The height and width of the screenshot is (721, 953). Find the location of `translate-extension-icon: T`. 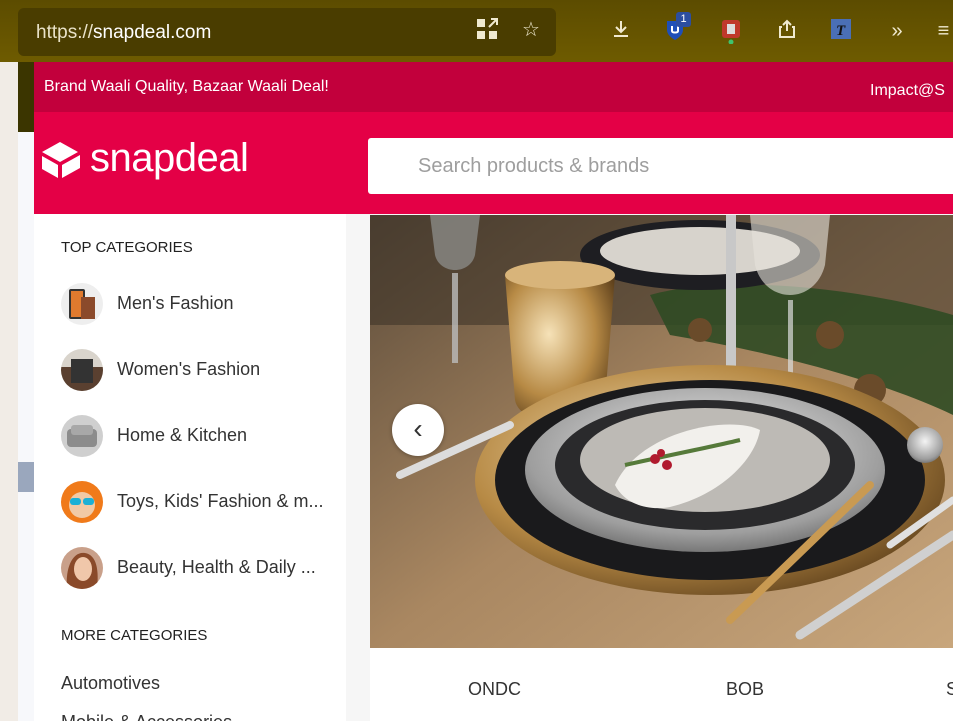

translate-extension-icon: T is located at coordinates (841, 31).